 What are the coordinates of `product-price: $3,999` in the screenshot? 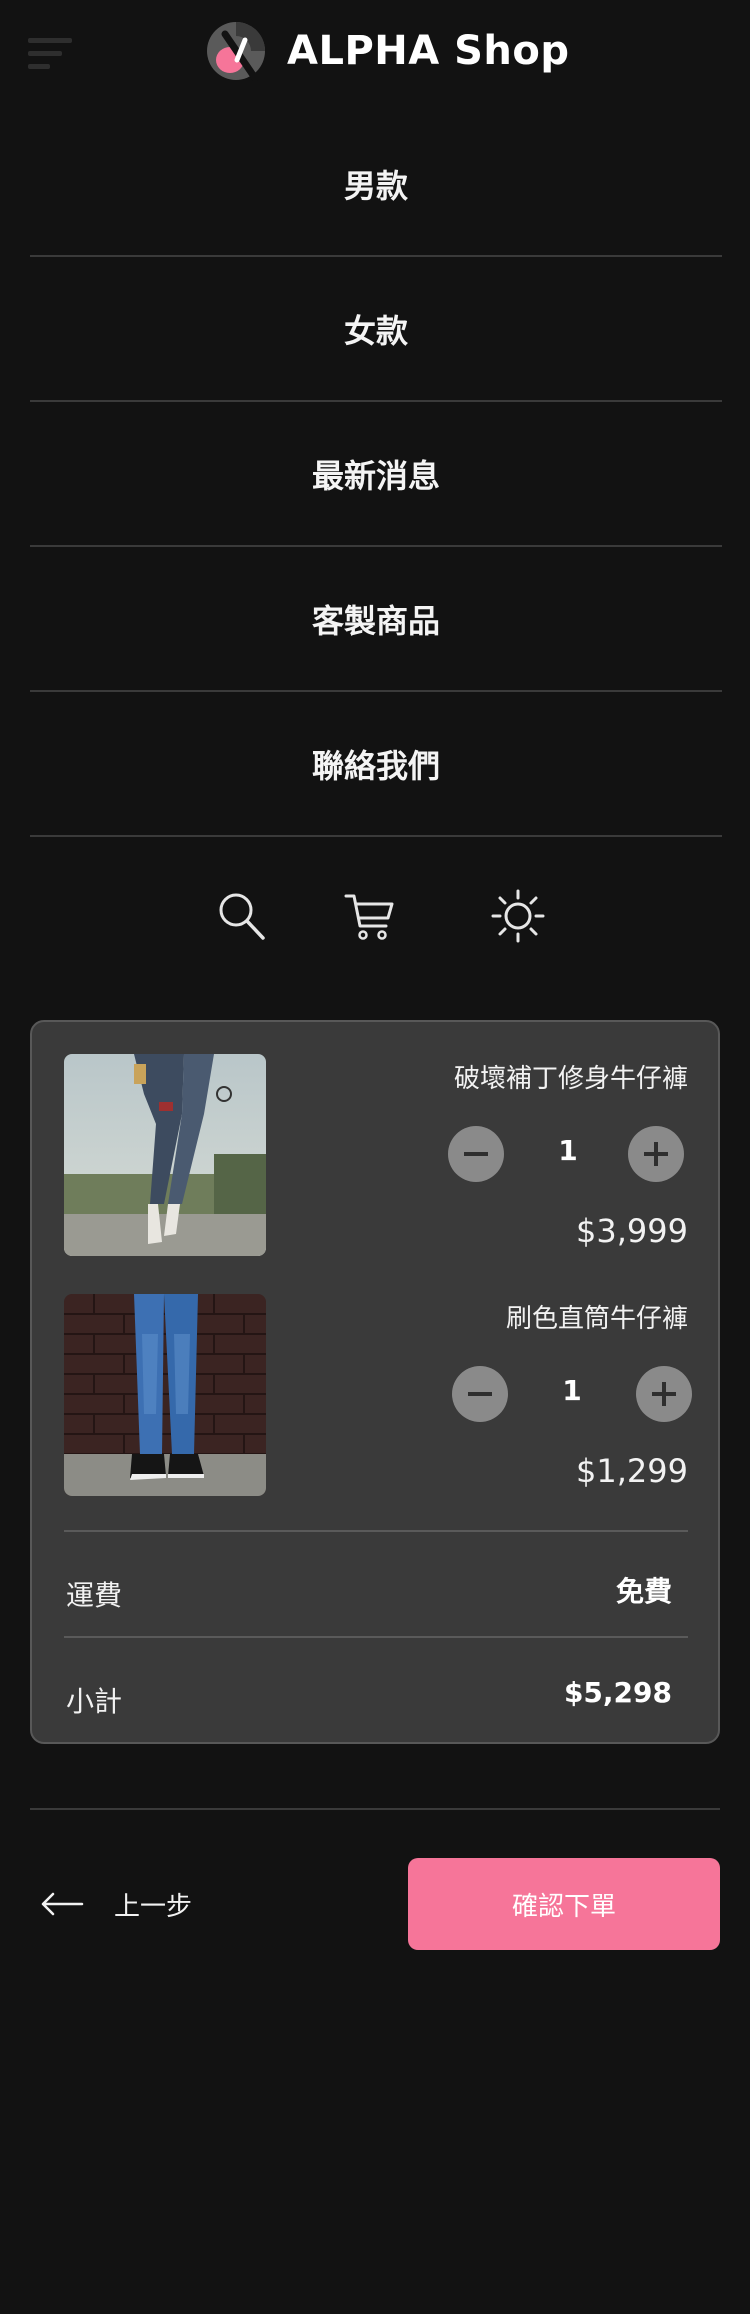 It's located at (632, 1231).